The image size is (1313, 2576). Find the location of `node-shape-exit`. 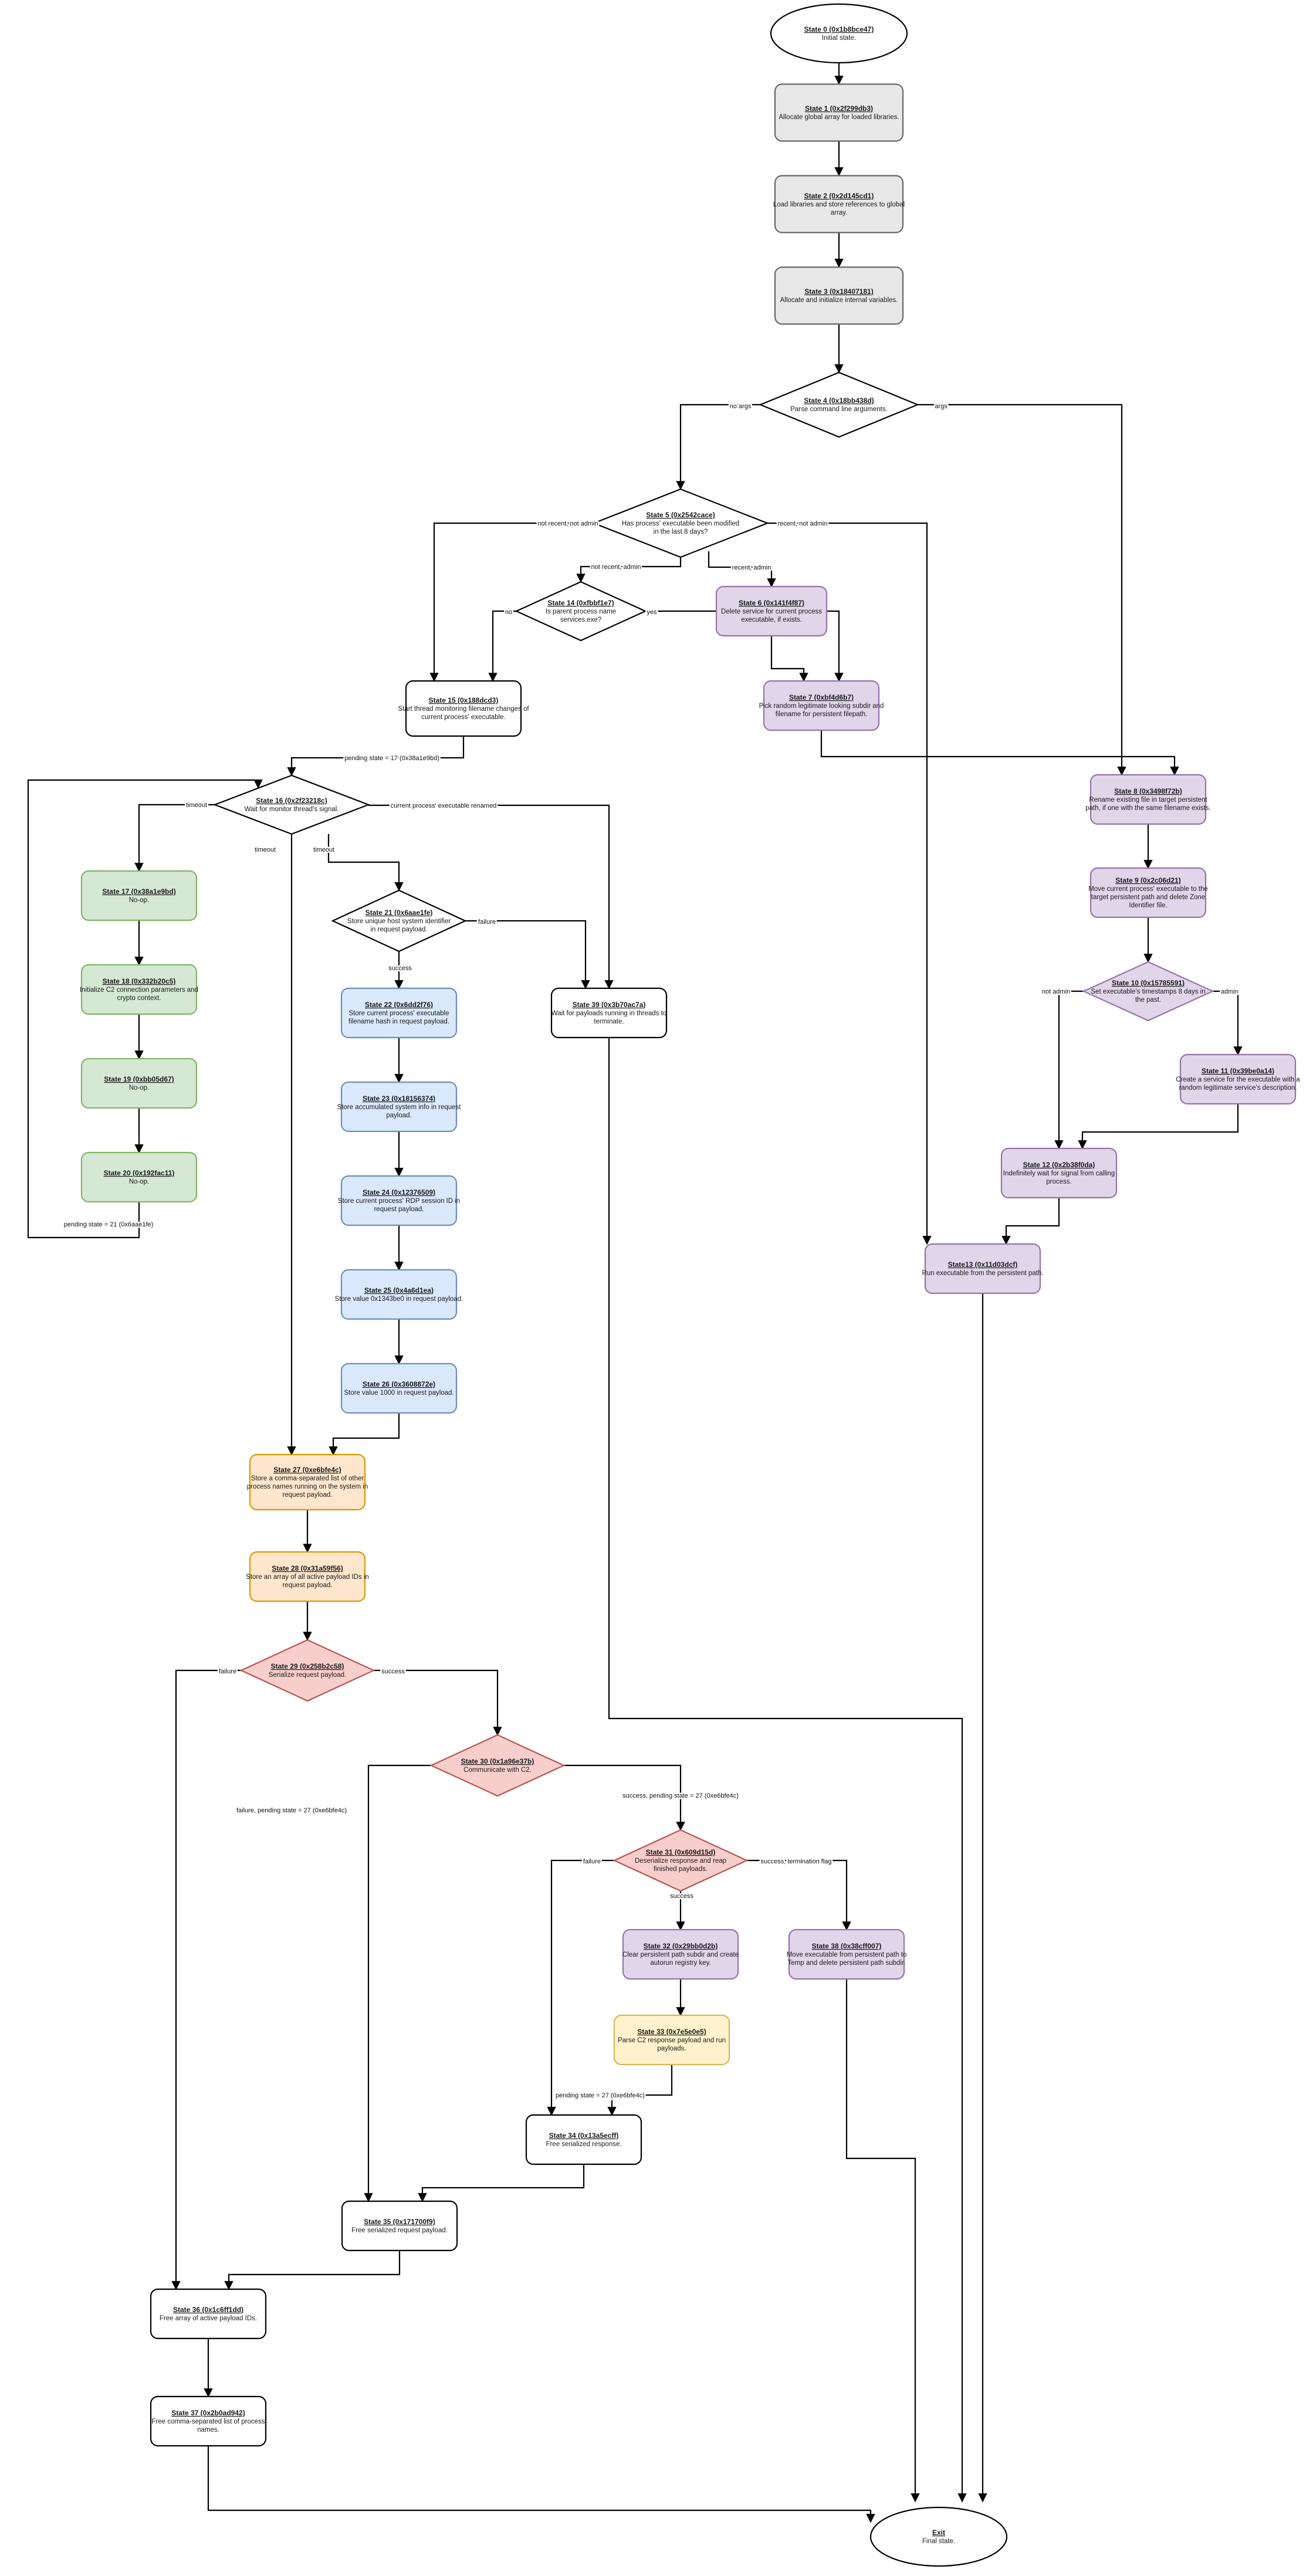

node-shape-exit is located at coordinates (938, 2537).